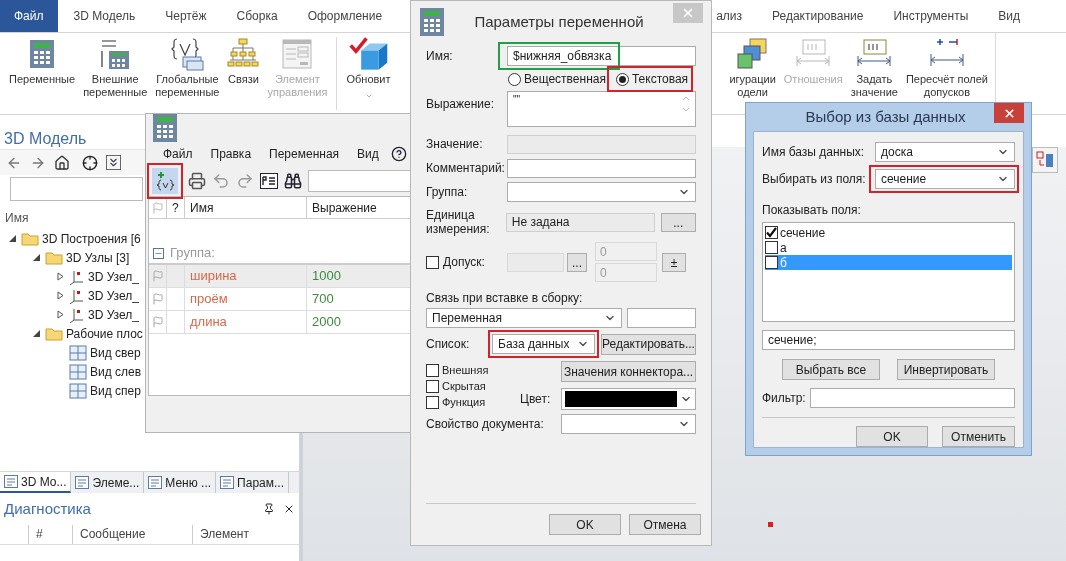 The height and width of the screenshot is (561, 1066). What do you see at coordinates (661, 318) in the screenshot?
I see `link-field` at bounding box center [661, 318].